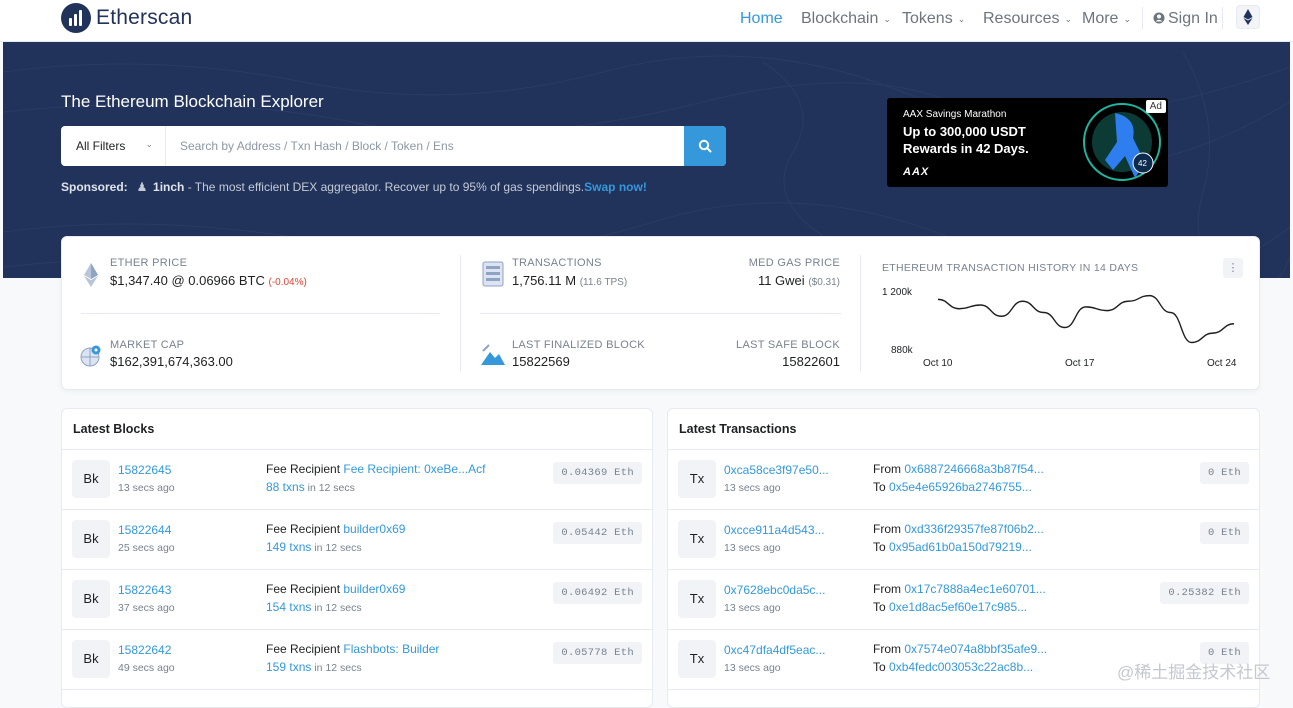 The width and height of the screenshot is (1293, 708). What do you see at coordinates (597, 533) in the screenshot?
I see `block-reward: 0.05442 Eth` at bounding box center [597, 533].